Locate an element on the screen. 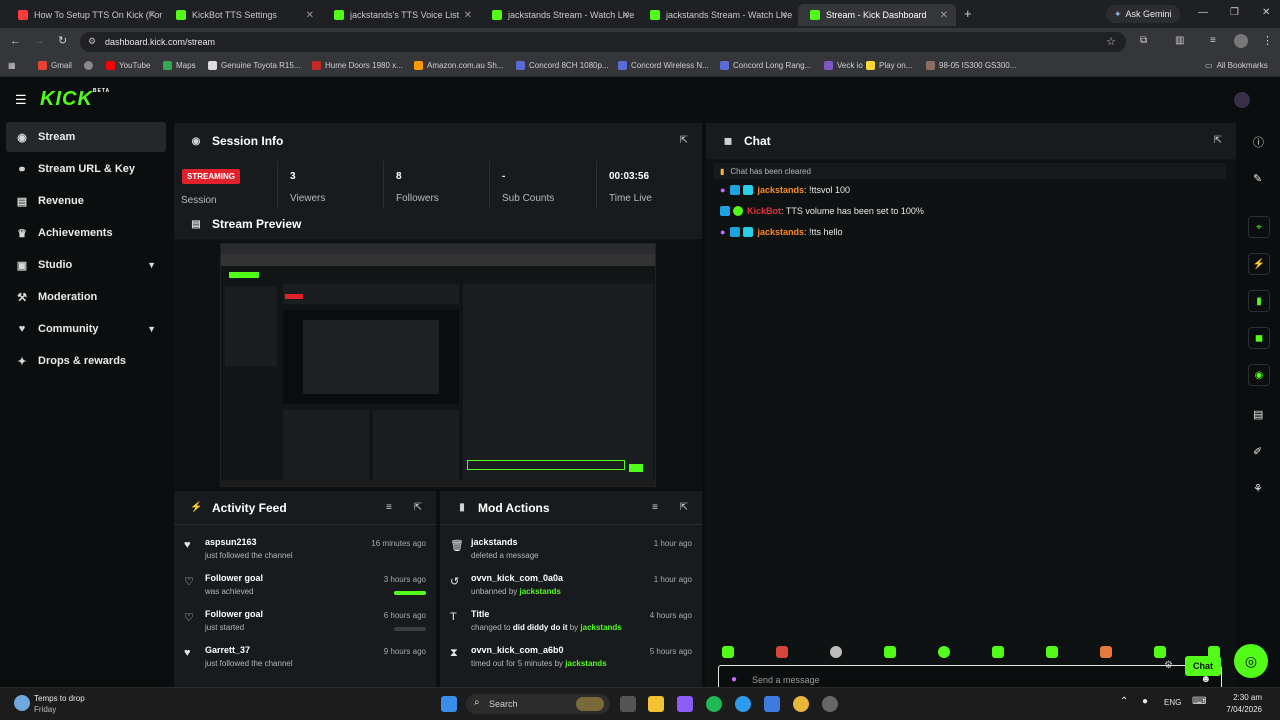  sidebar-item-stream-url-key: ⚭ Stream URL & Key is located at coordinates (86, 169).